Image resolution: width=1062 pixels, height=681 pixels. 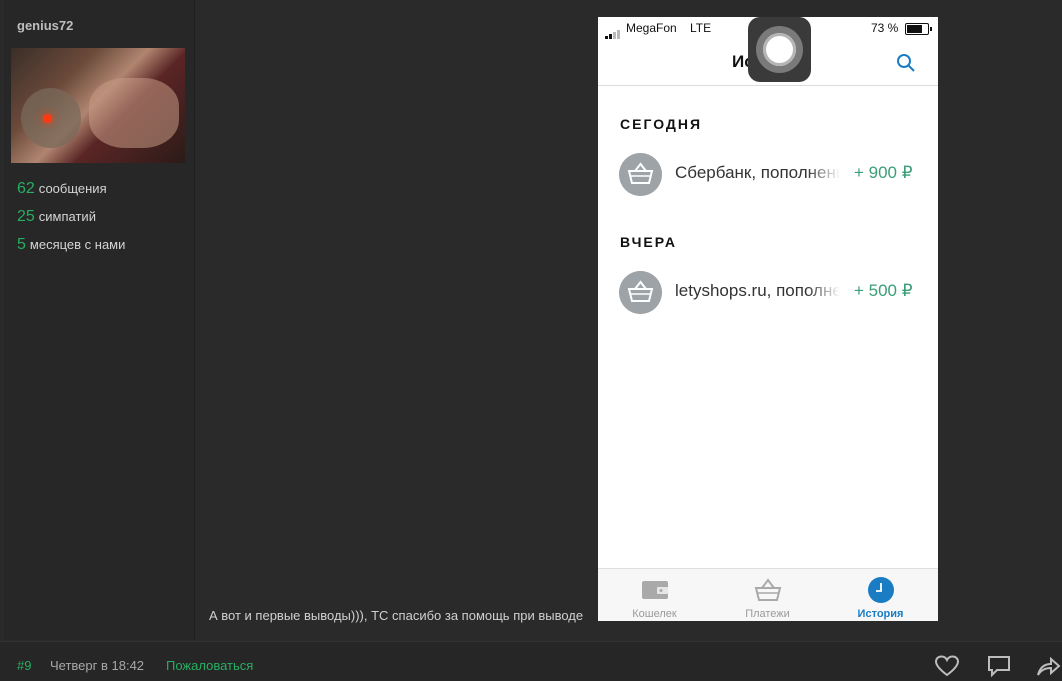 What do you see at coordinates (1048, 666) in the screenshot?
I see `share-icon` at bounding box center [1048, 666].